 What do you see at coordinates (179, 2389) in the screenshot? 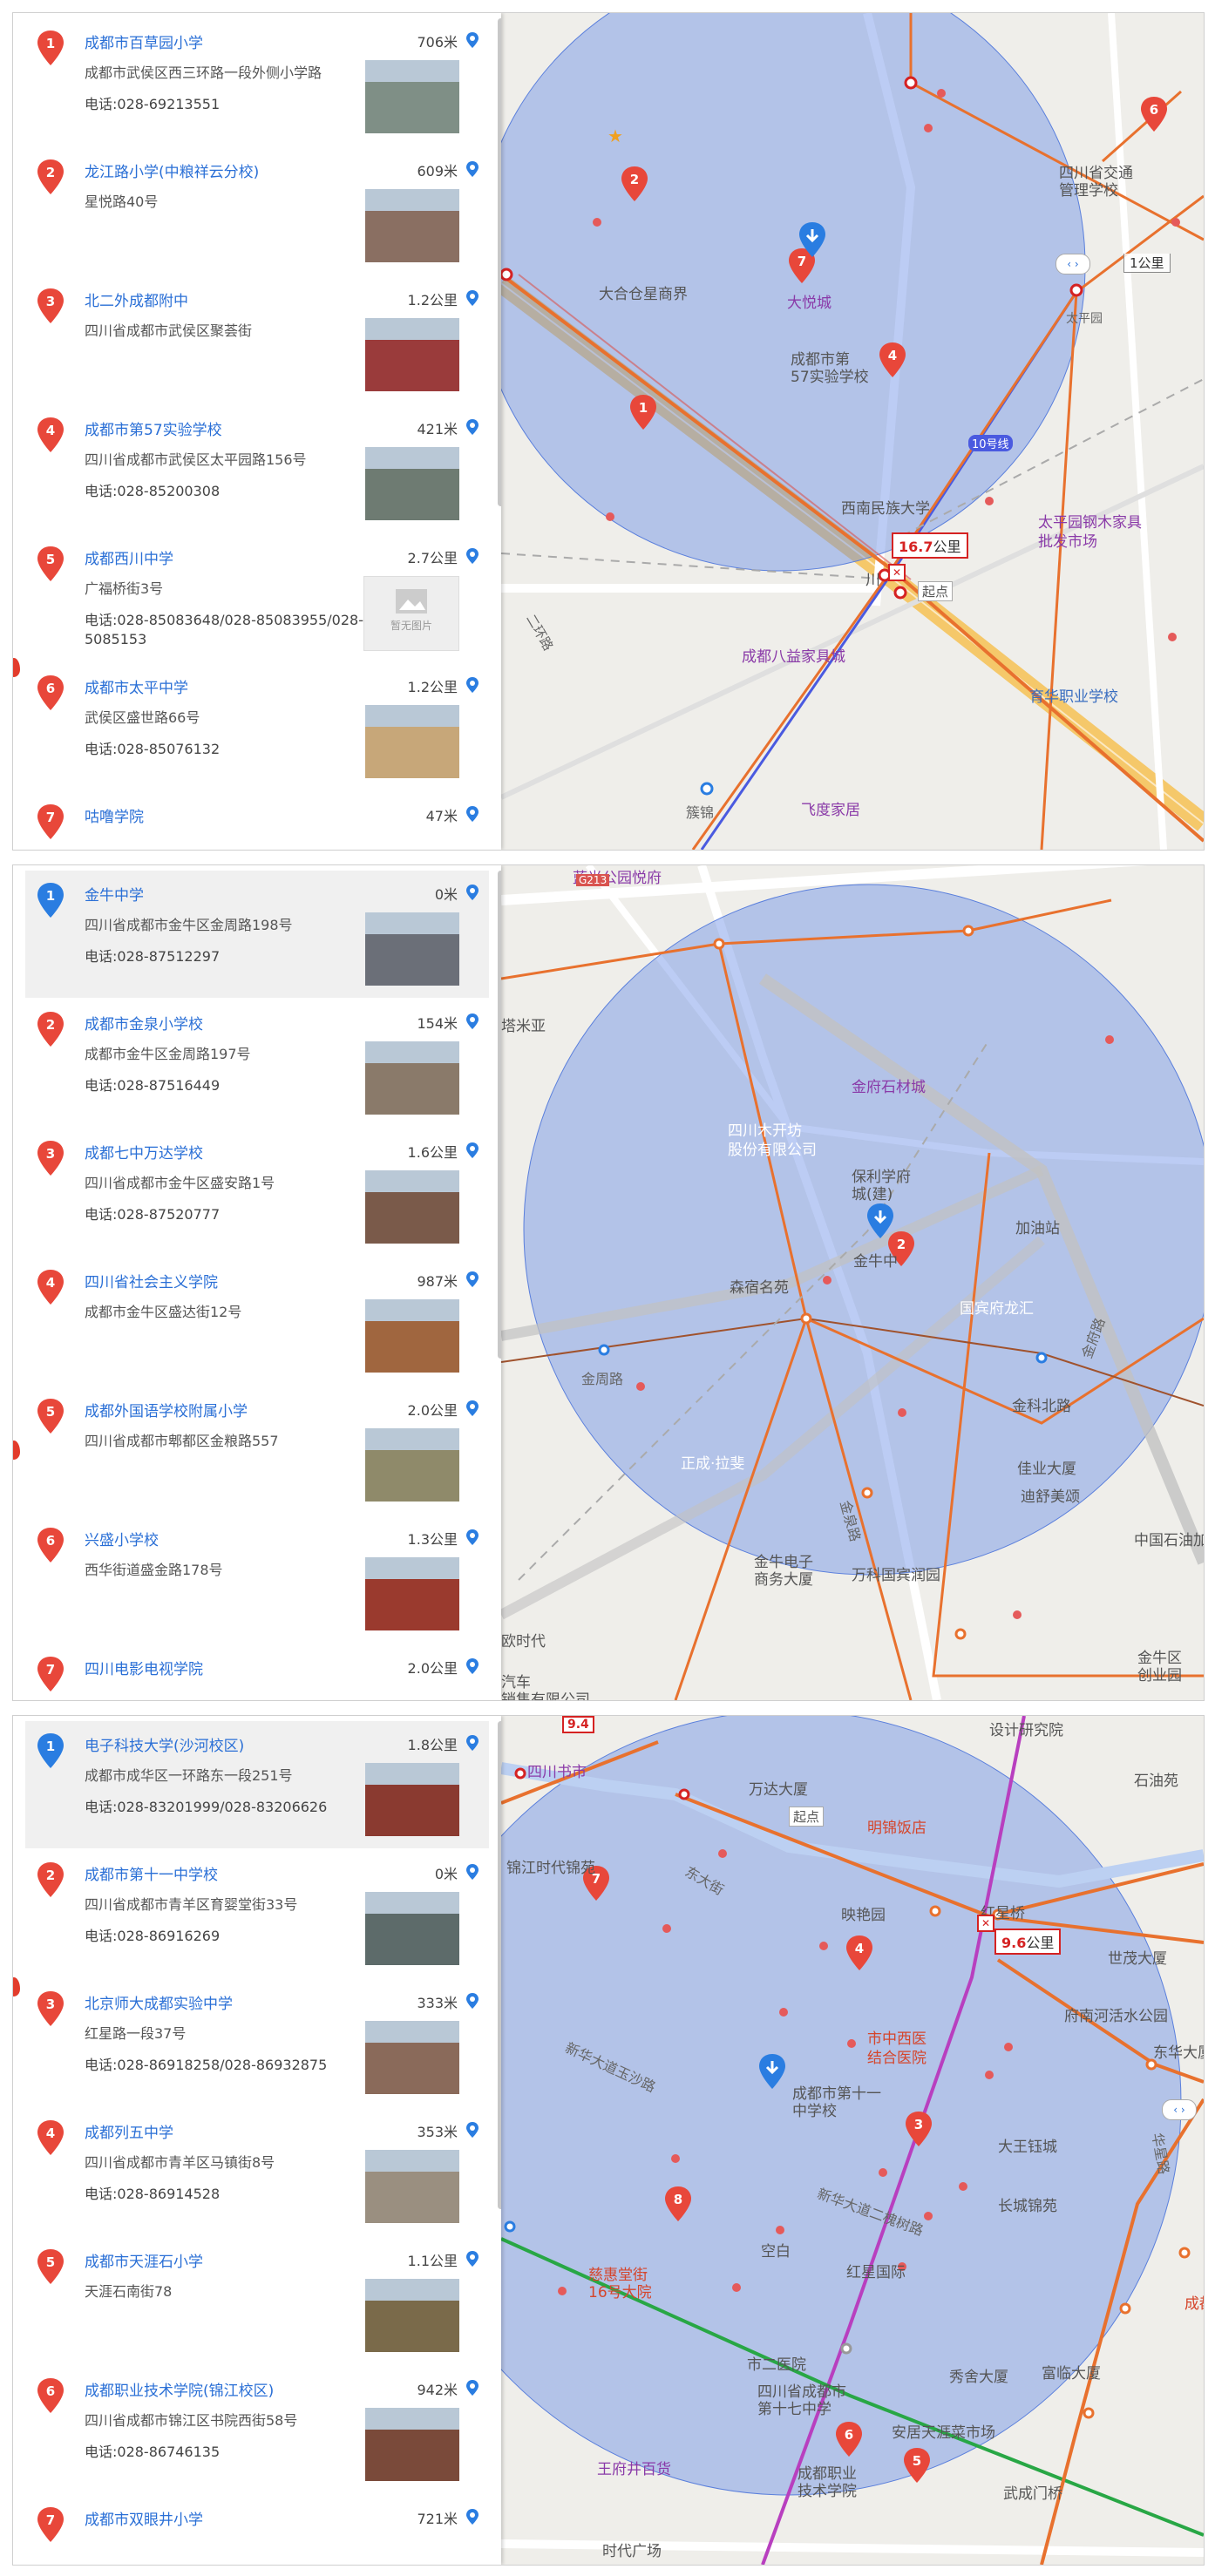
I see `item-name-link: 成都职业技术学院(锦江校区)` at bounding box center [179, 2389].